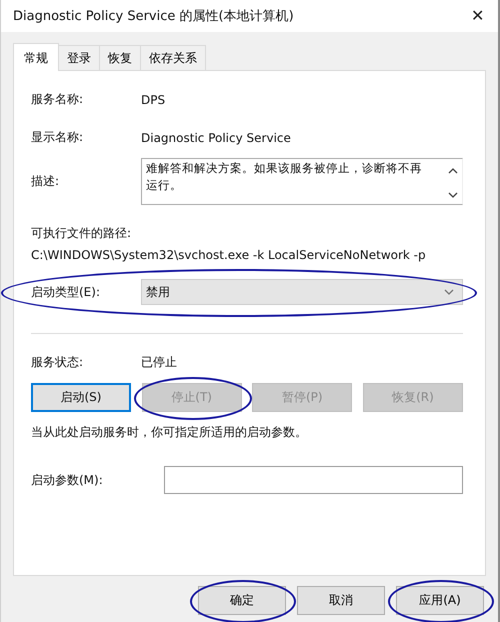  Describe the element at coordinates (229, 255) in the screenshot. I see `path-text: C:\WINDOWS\System32\svchost.exe -k LocalServiceNoNetwork -p` at that location.